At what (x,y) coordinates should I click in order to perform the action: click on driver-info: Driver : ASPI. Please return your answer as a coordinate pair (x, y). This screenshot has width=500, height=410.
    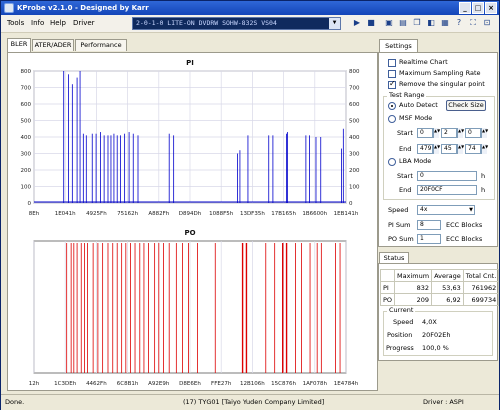
    Looking at the image, I should click on (443, 402).